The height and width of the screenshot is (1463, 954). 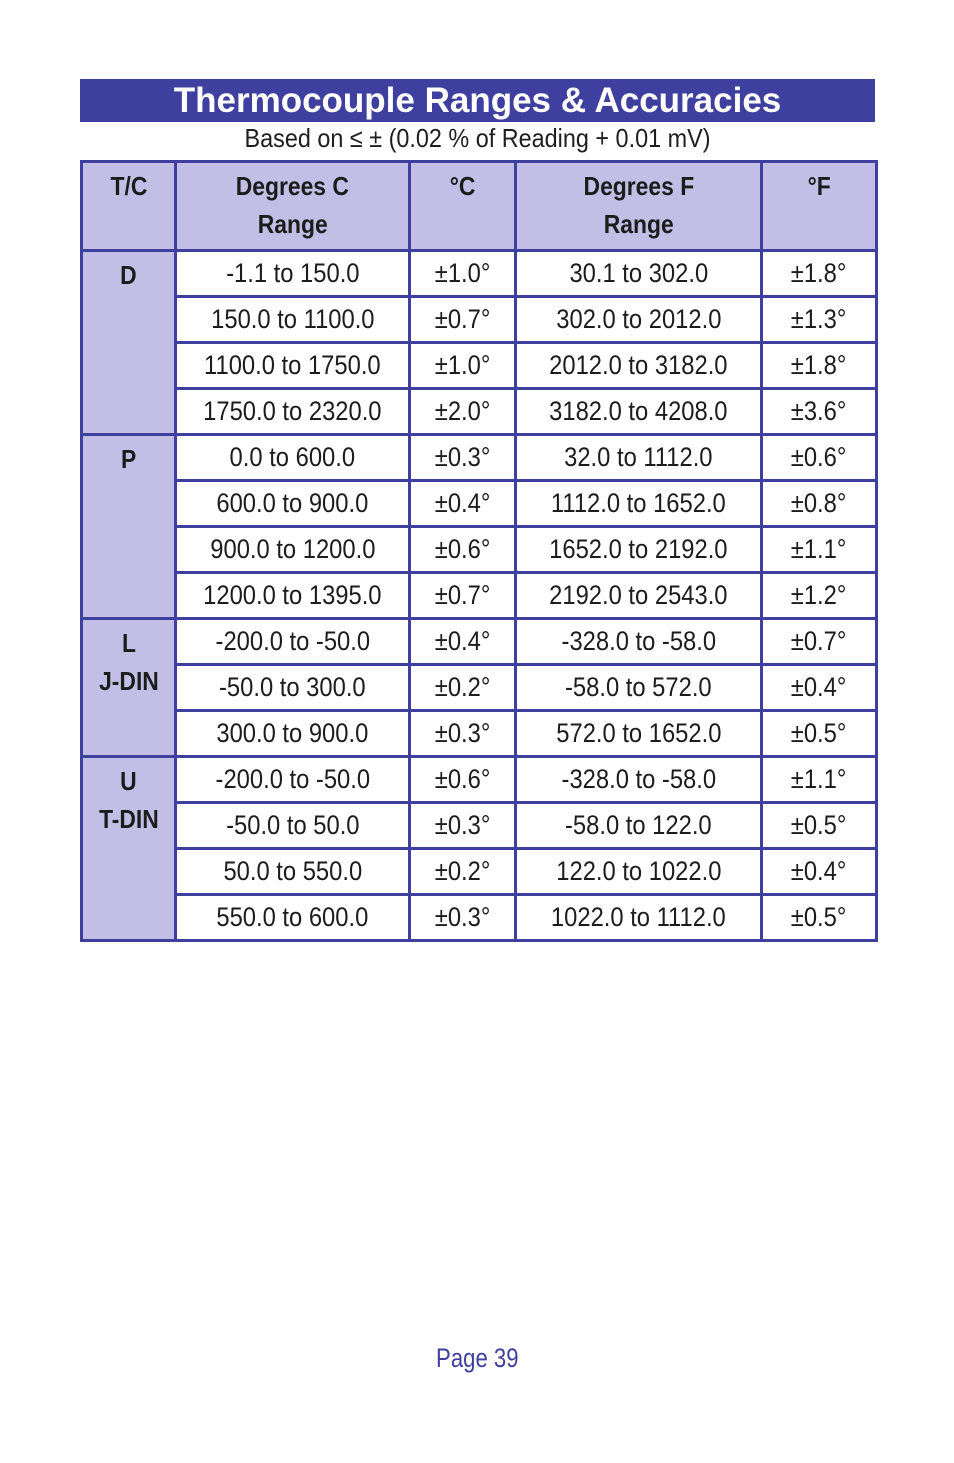 I want to click on table-row: -50.0 to 50.0 ±0.3° -58.0 to 122.0 ±0.5°, so click(x=480, y=825).